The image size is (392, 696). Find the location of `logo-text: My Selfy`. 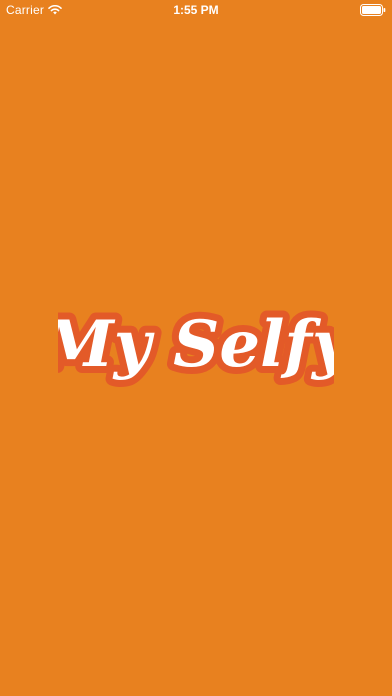

logo-text: My Selfy is located at coordinates (196, 344).